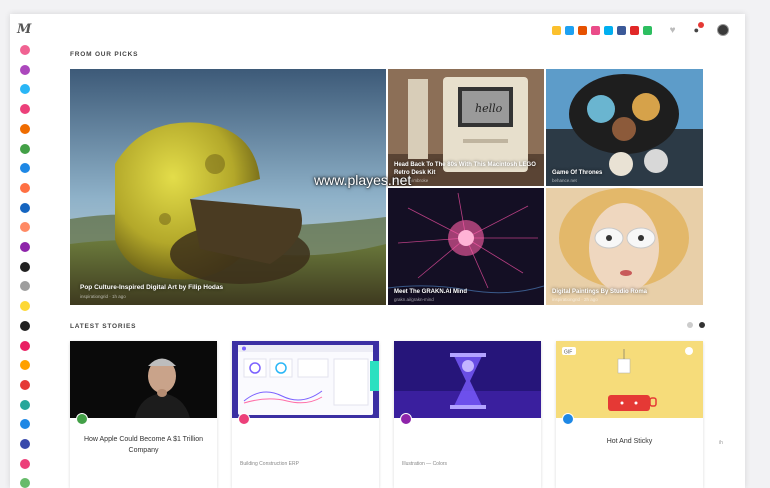  What do you see at coordinates (467, 379) in the screenshot?
I see `story-image-hourglass` at bounding box center [467, 379].